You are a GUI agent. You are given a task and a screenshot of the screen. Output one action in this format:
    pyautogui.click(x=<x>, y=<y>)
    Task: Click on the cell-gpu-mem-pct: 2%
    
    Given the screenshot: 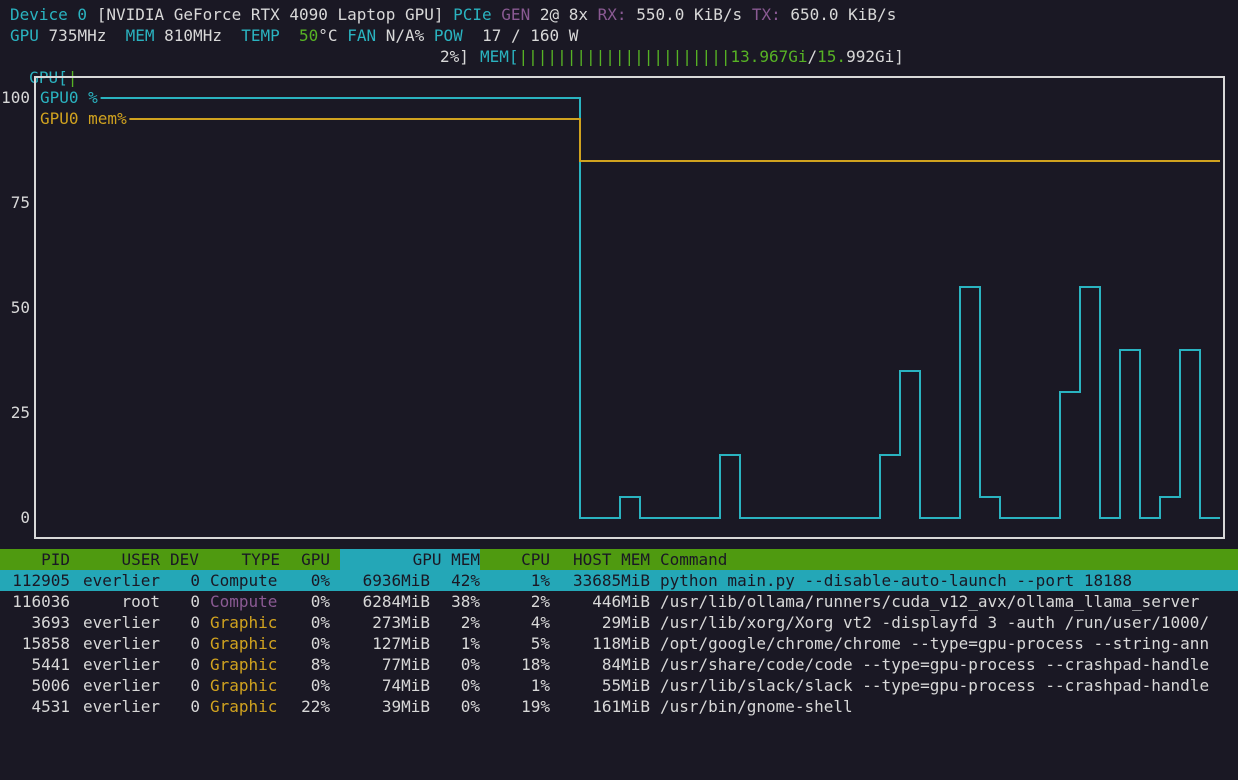 What is the action you would take?
    pyautogui.click(x=470, y=622)
    